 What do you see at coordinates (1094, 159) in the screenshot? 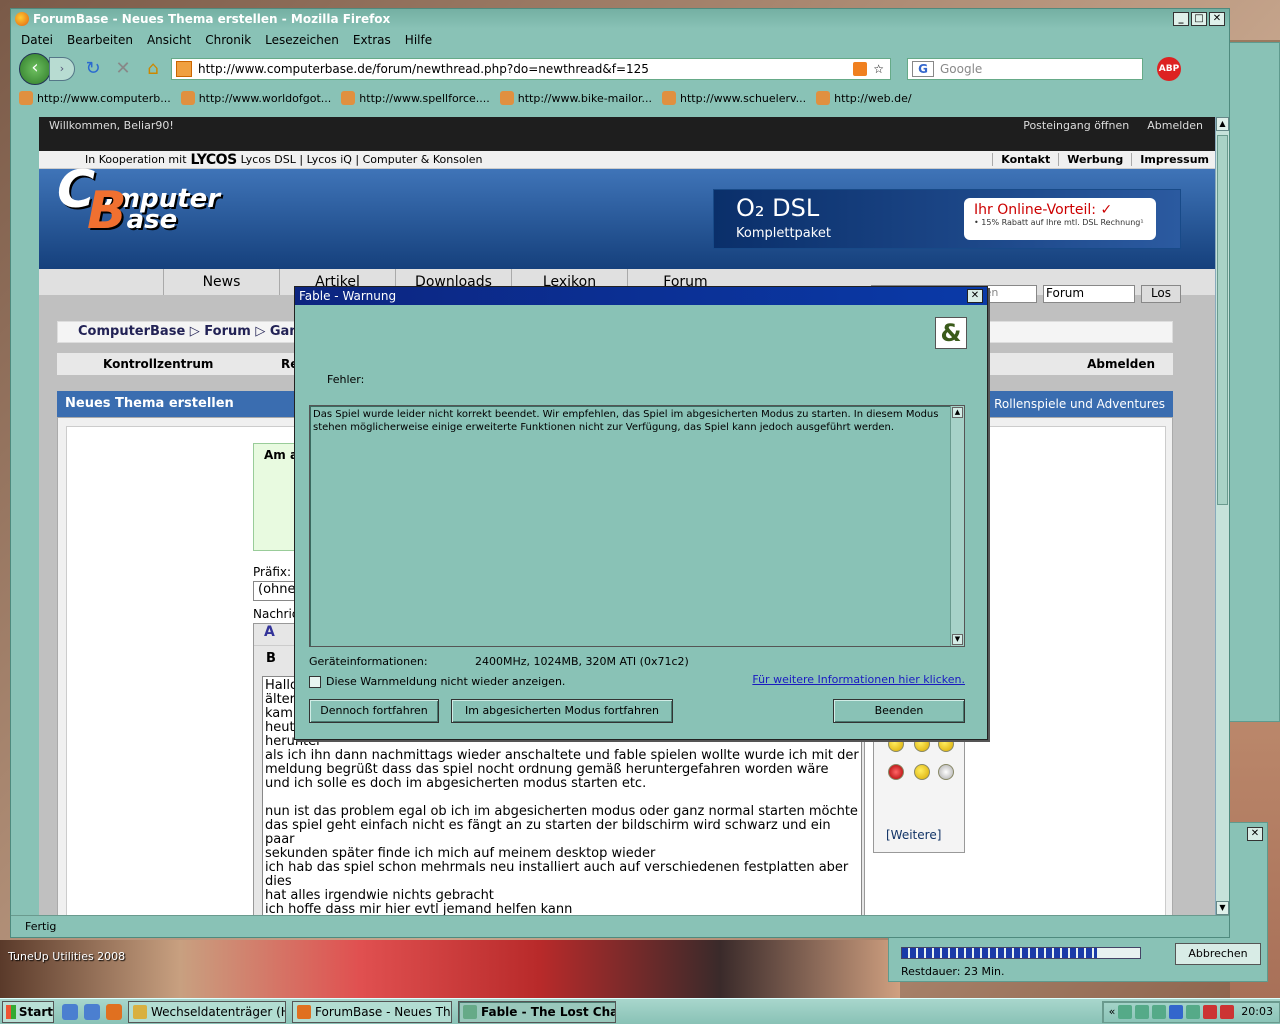
I see `advertising-link: Werbung` at bounding box center [1094, 159].